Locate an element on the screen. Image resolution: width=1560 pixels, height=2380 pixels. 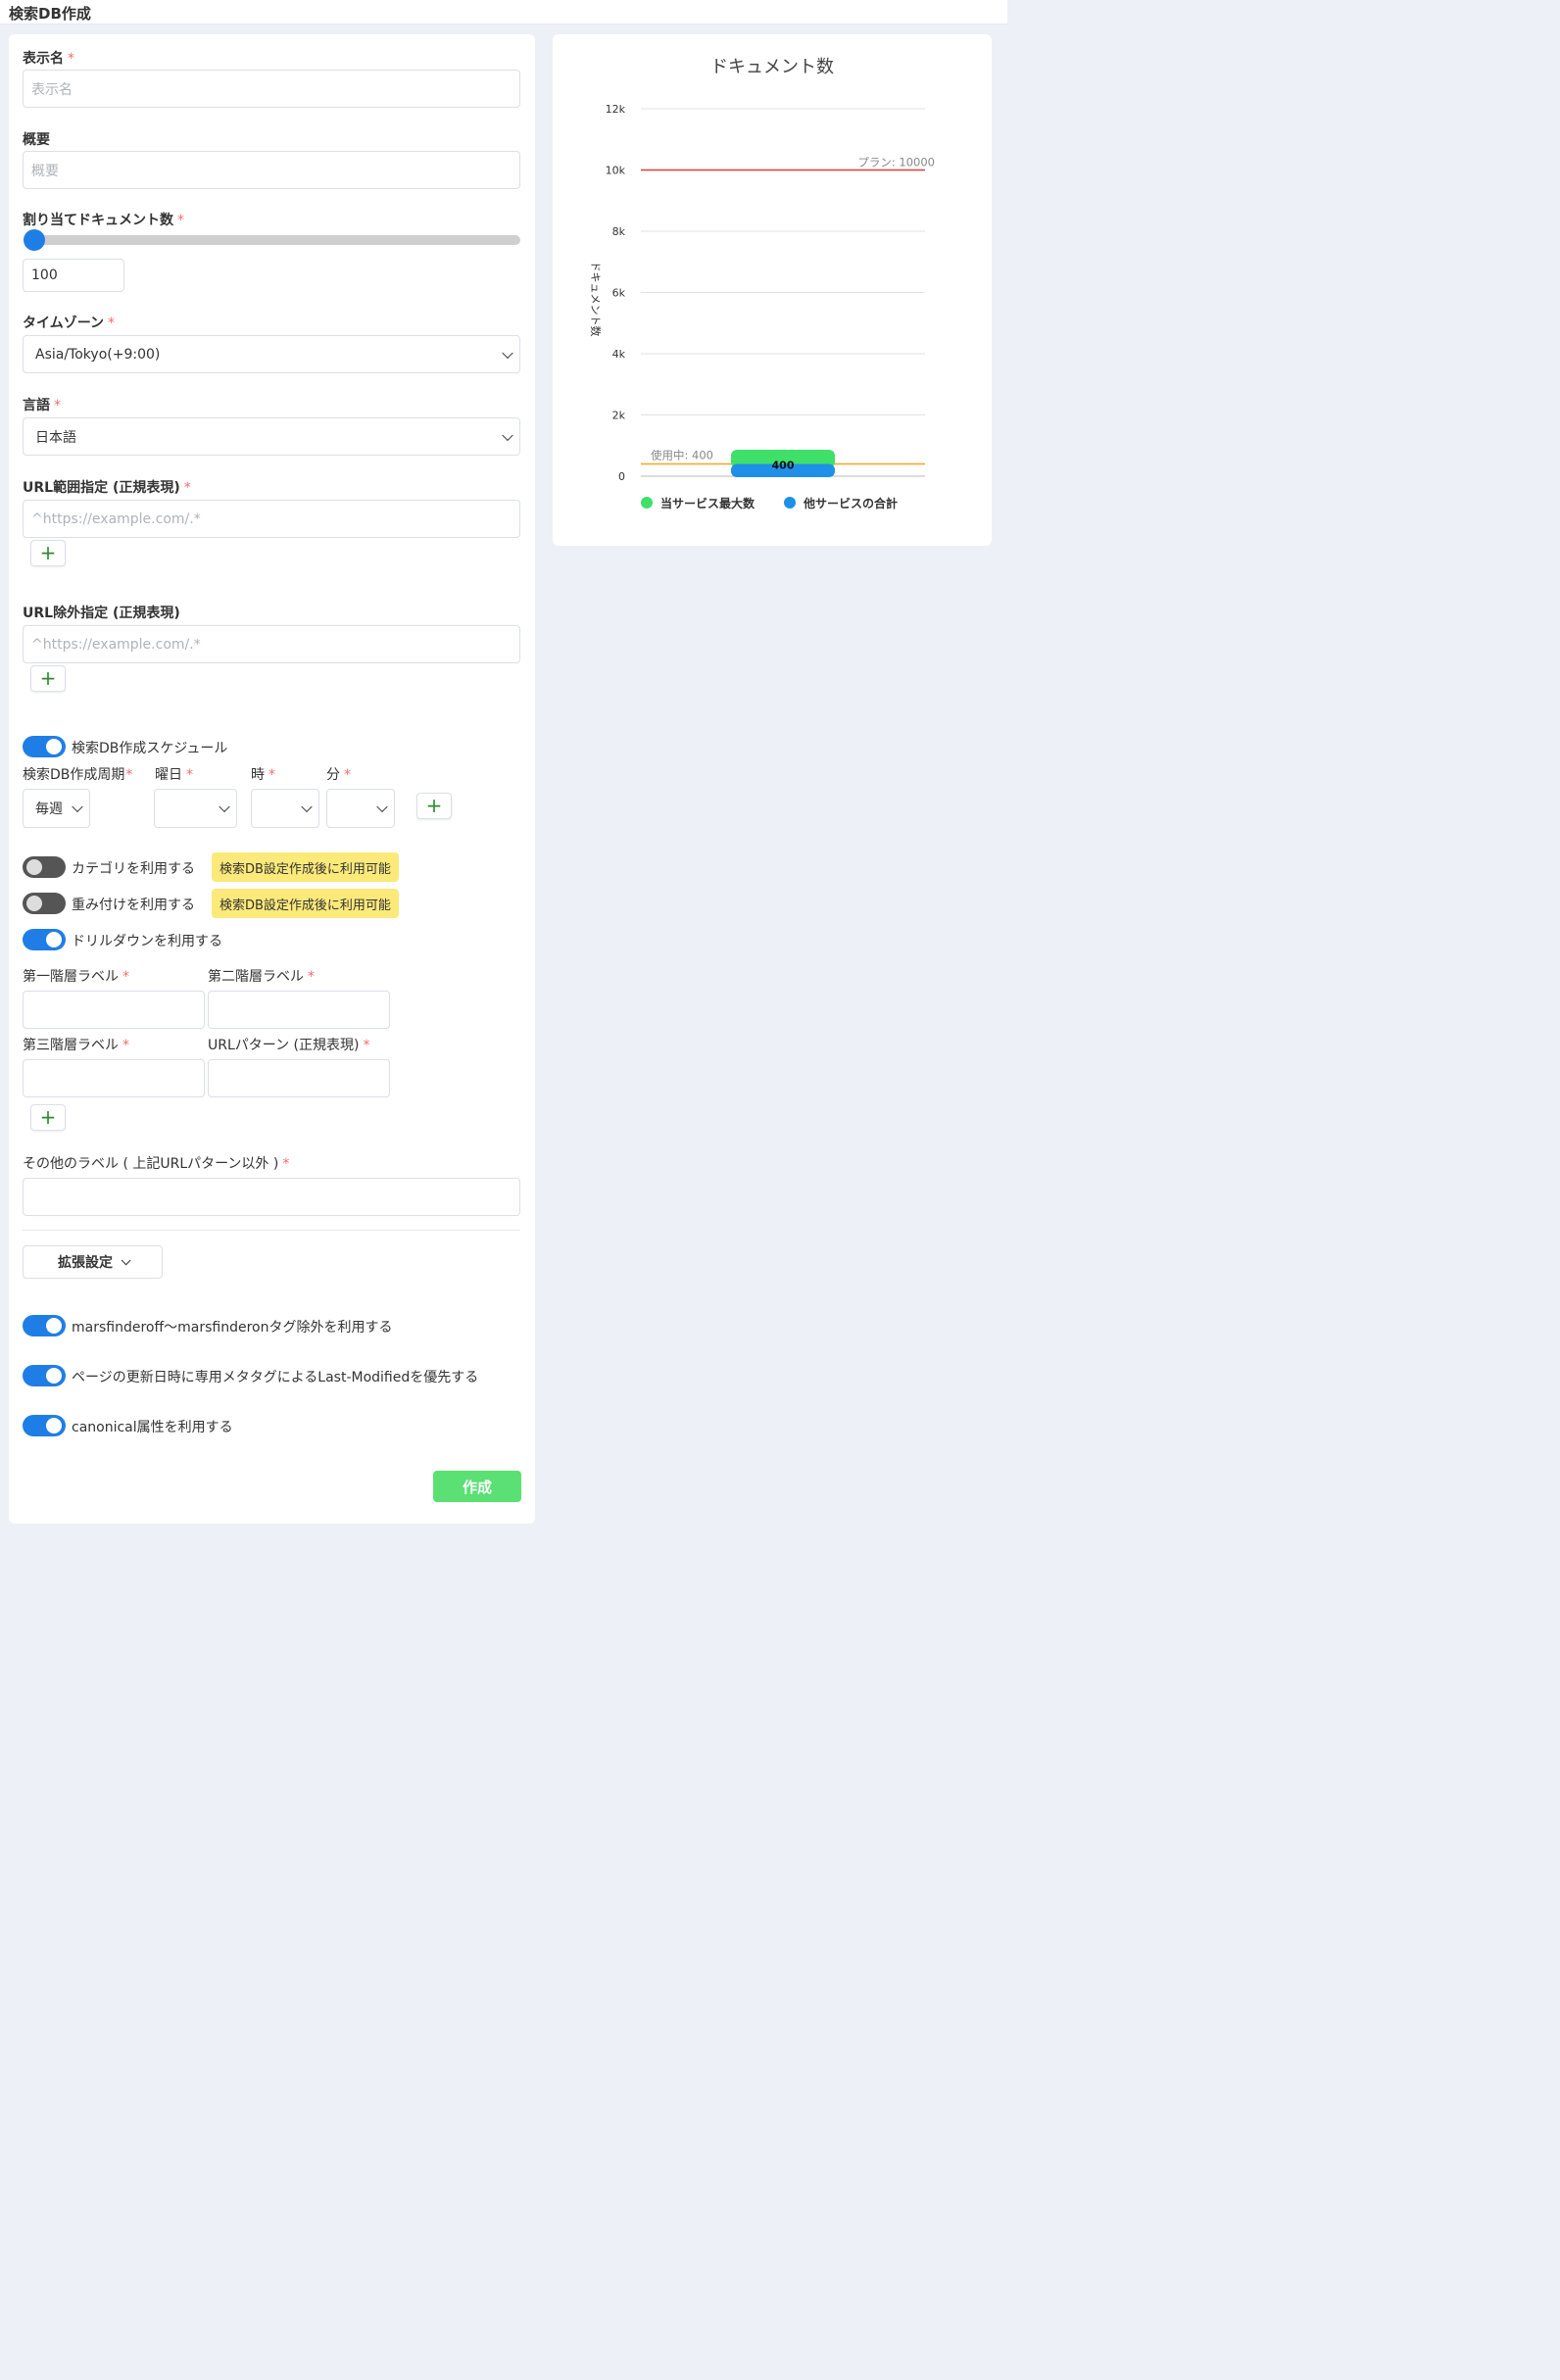
add-drilldown-row-button: + is located at coordinates (48, 1117).